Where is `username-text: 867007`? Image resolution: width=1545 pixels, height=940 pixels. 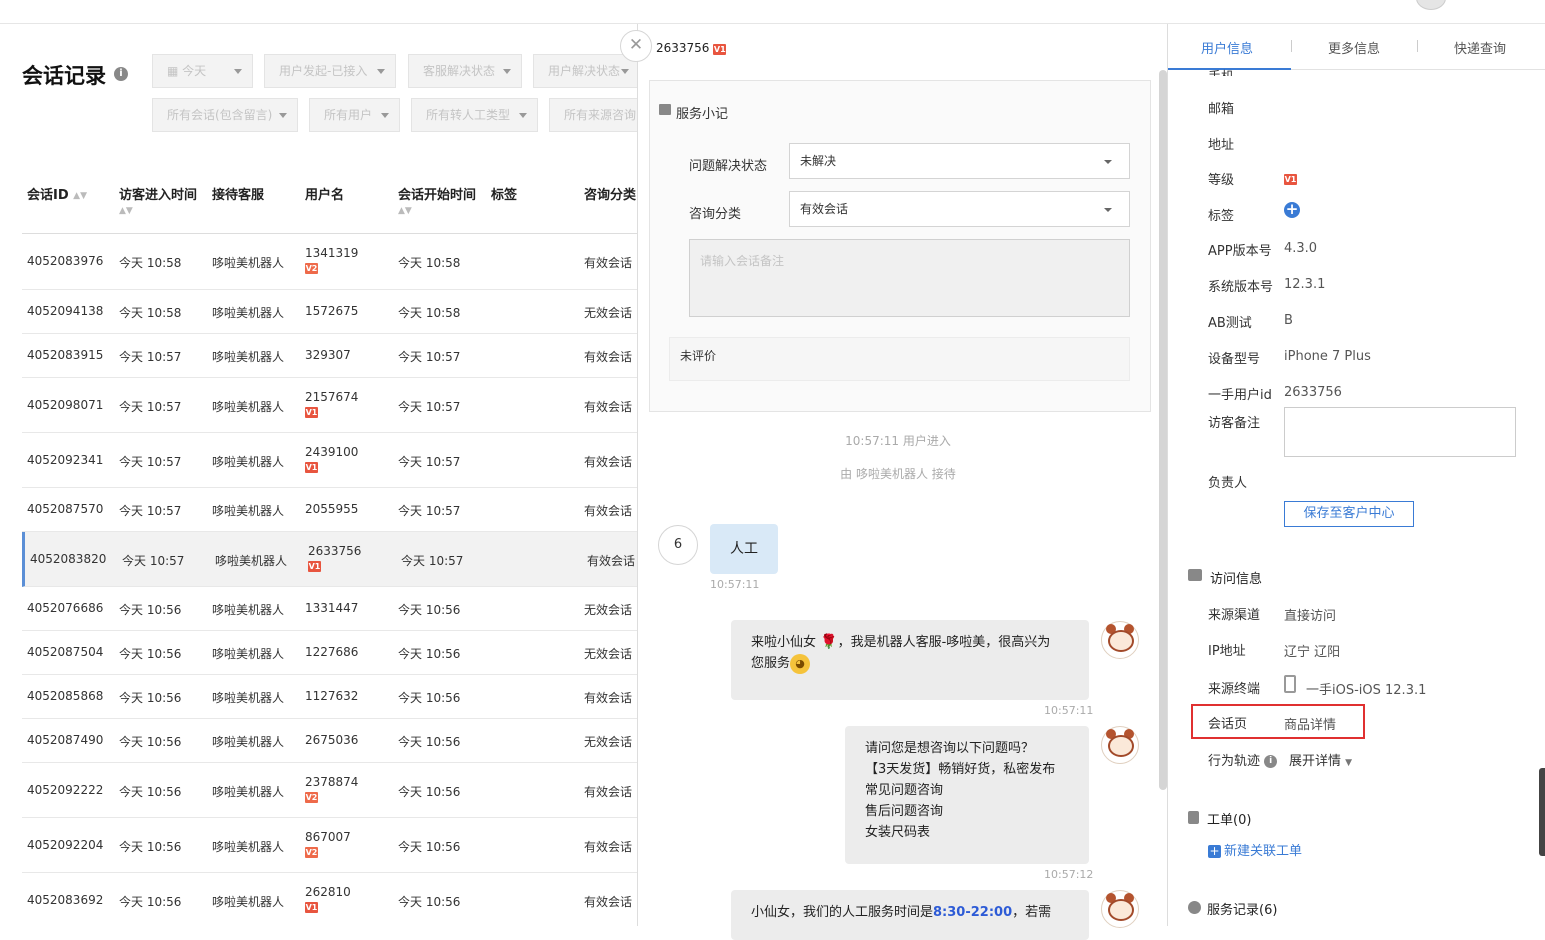 username-text: 867007 is located at coordinates (328, 836).